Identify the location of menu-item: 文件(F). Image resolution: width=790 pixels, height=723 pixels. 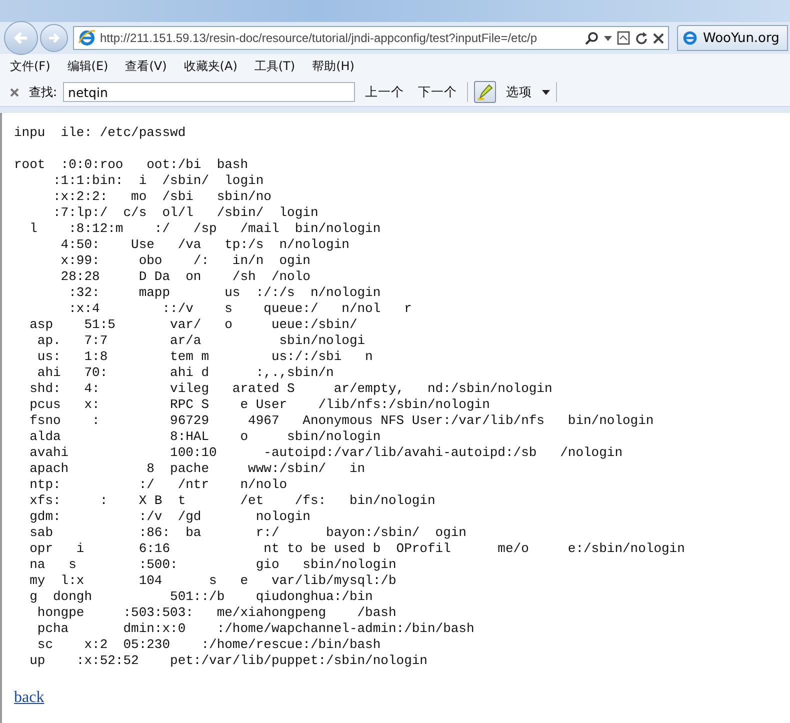
(32, 66).